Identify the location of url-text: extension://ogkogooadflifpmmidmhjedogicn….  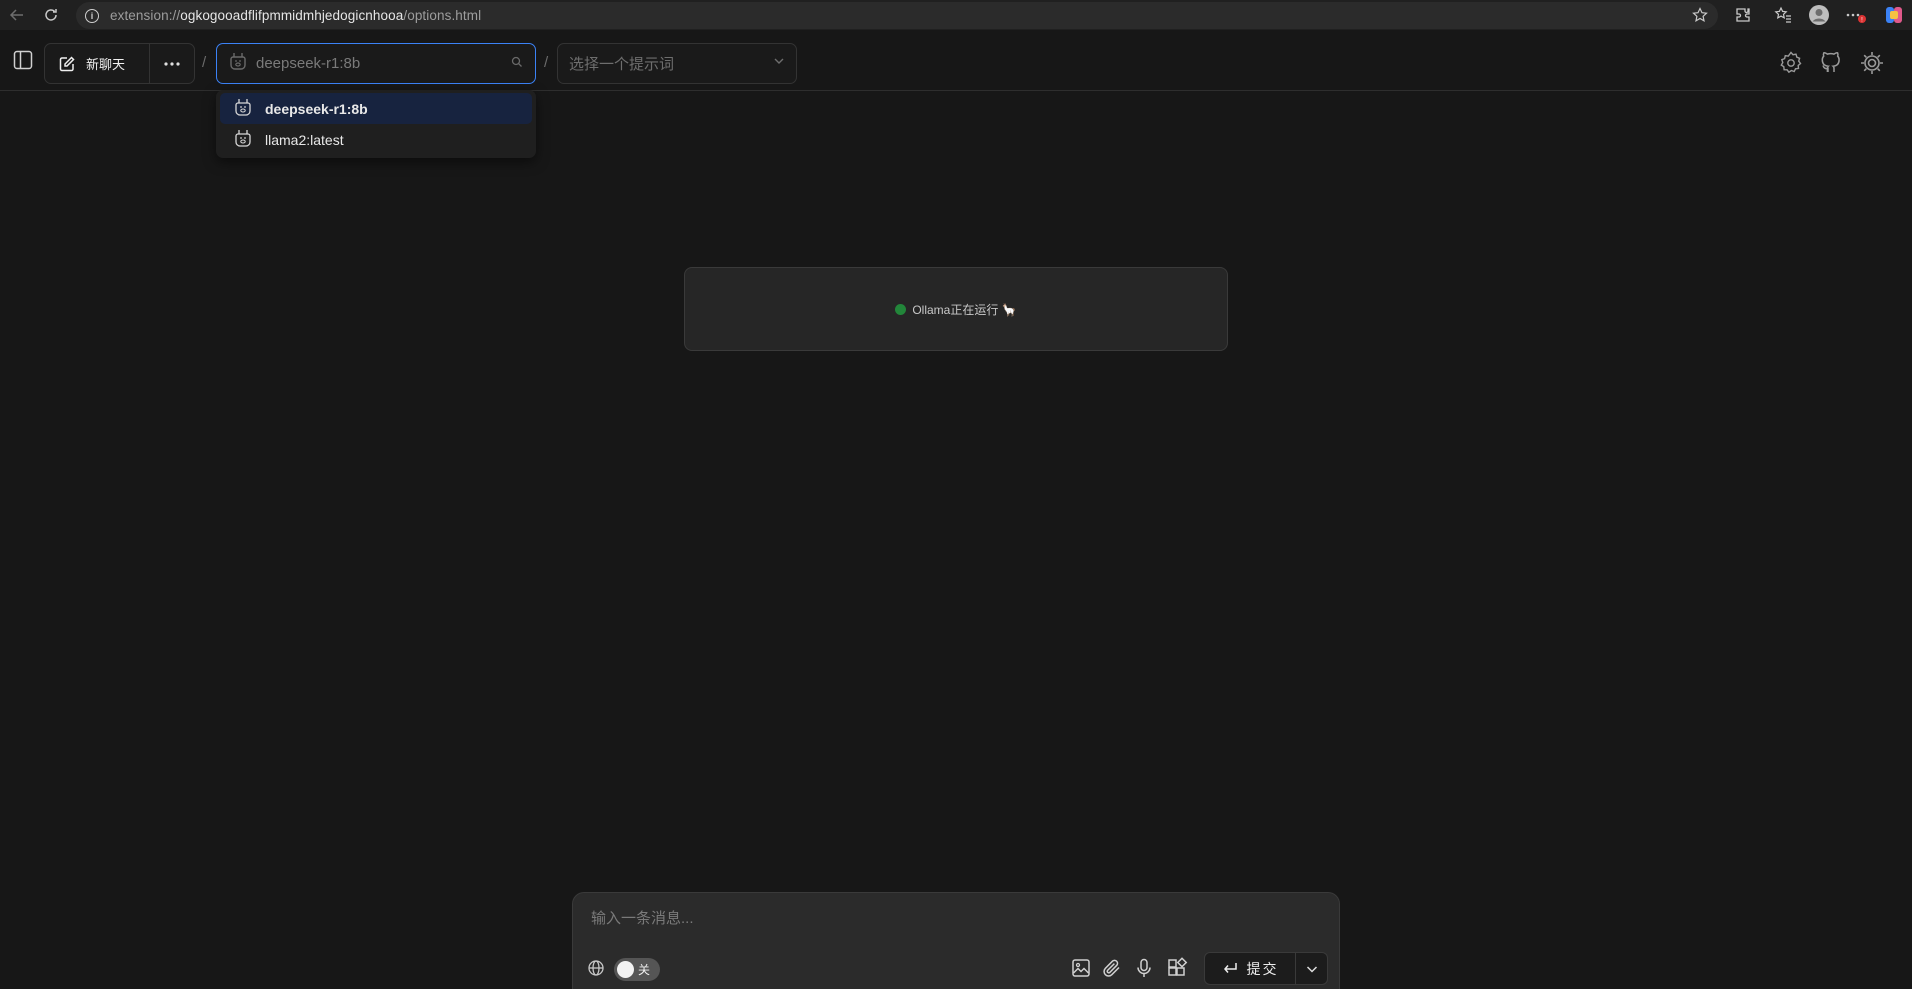
(296, 15).